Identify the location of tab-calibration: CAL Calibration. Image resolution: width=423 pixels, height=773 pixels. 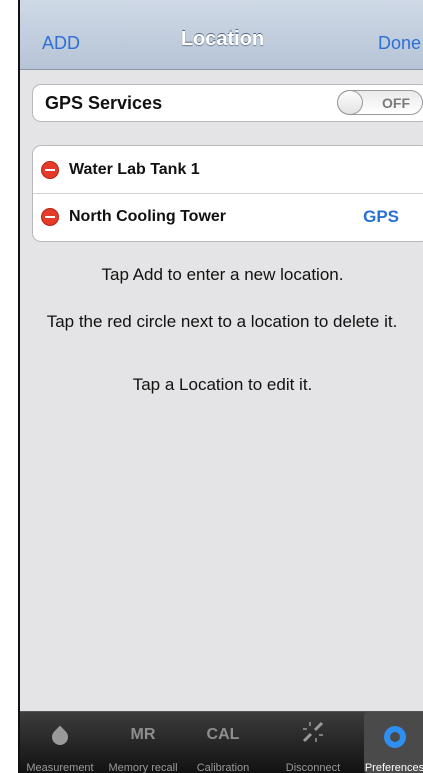
(223, 742).